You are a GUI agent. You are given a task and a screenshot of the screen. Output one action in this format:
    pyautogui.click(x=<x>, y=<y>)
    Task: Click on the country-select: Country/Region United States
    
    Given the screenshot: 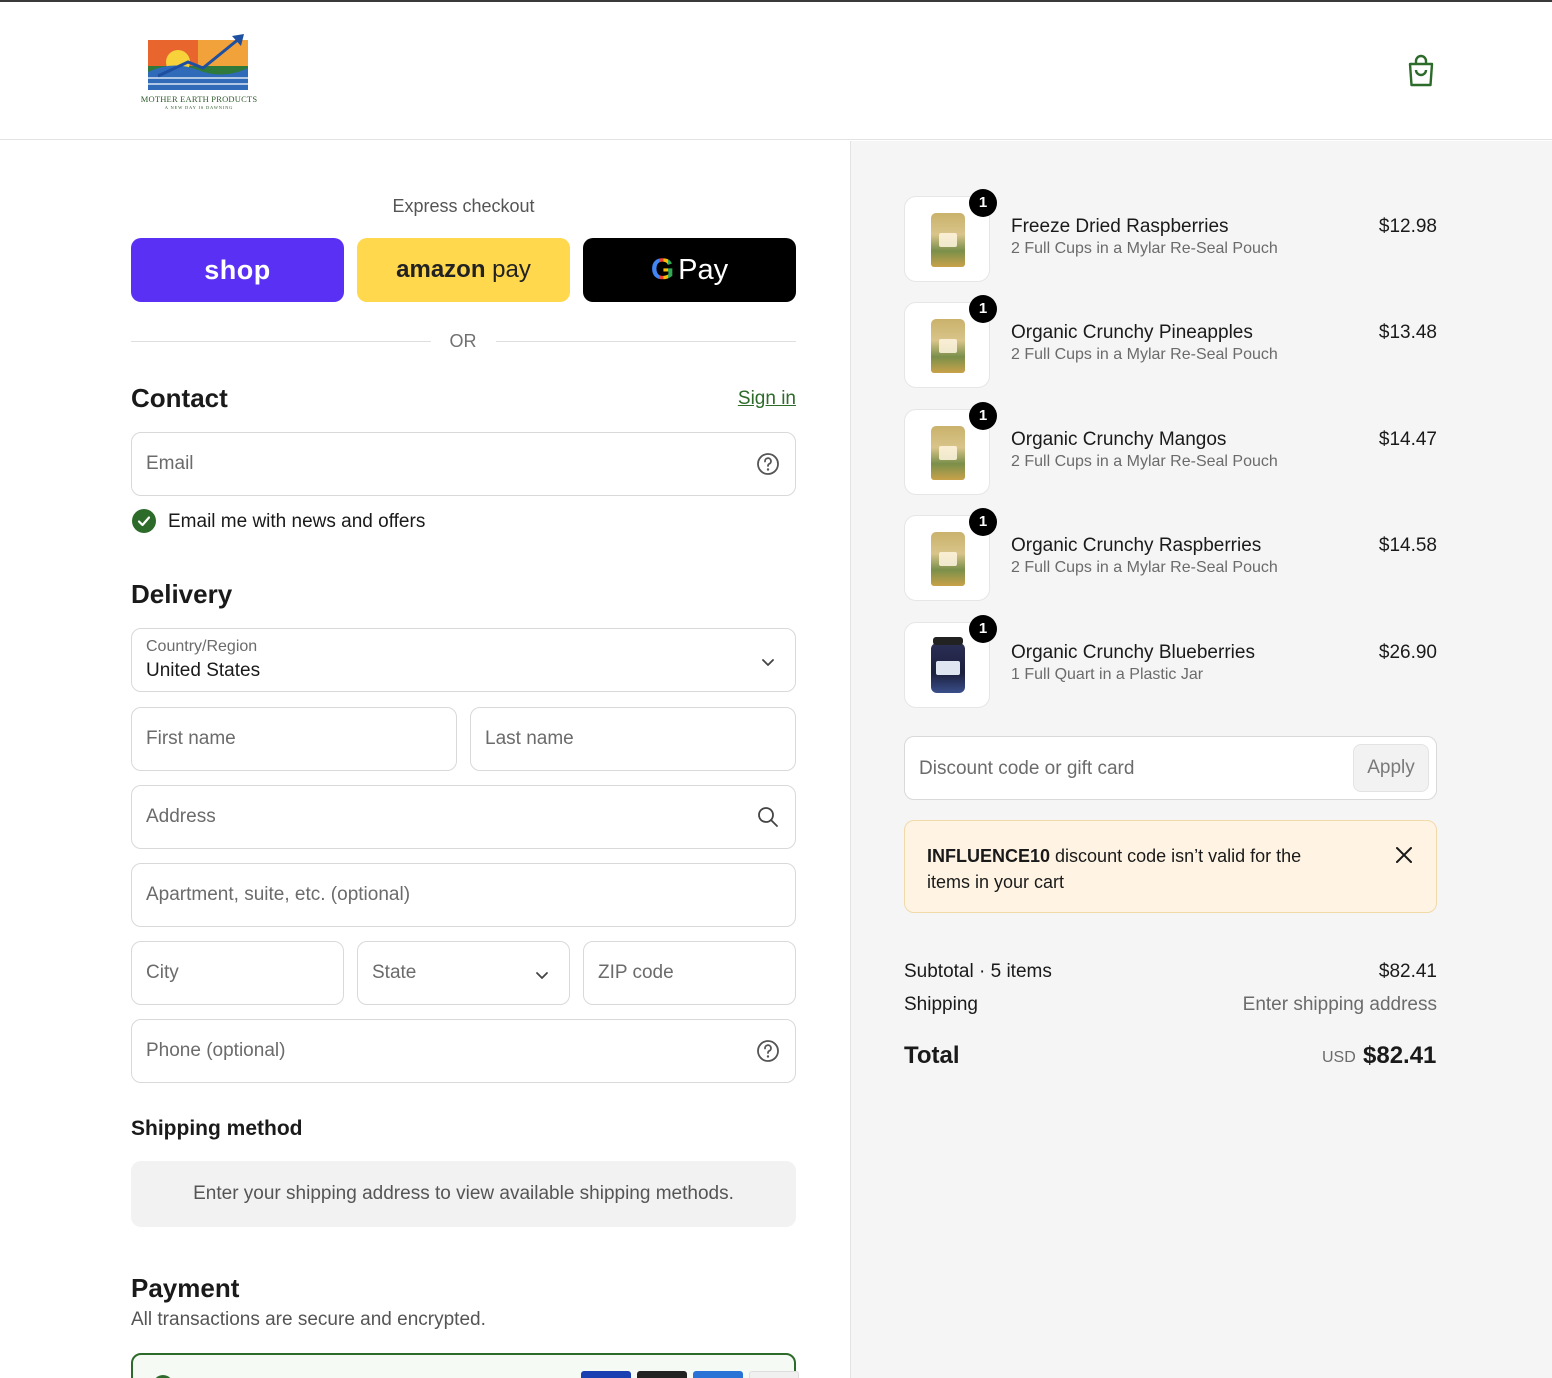 What is the action you would take?
    pyautogui.click(x=463, y=660)
    